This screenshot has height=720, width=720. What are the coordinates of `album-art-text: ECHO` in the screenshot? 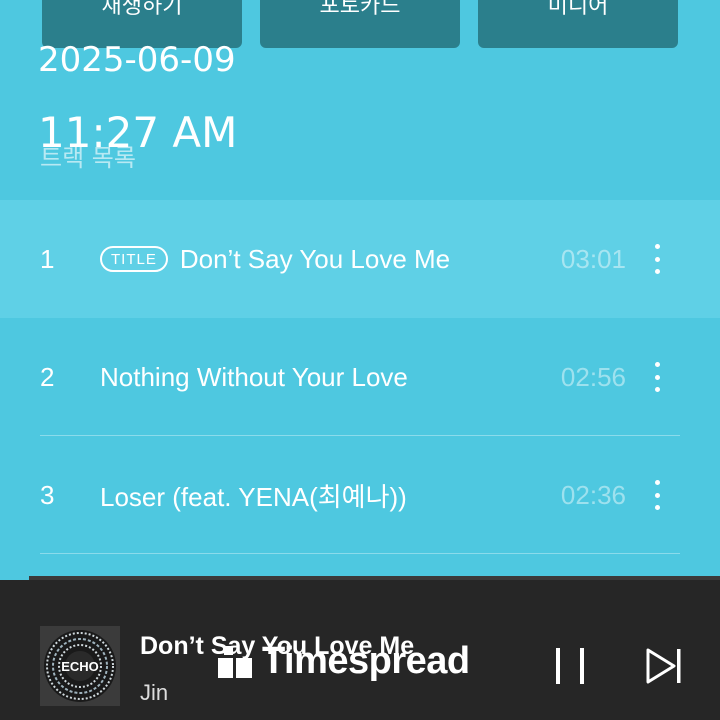 It's located at (80, 666).